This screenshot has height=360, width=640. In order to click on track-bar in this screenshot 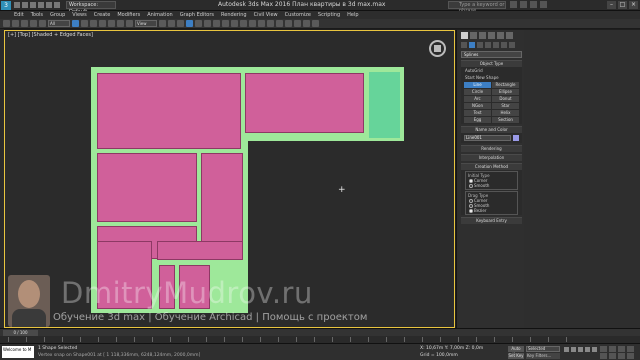, I will do `click(320, 339)`.